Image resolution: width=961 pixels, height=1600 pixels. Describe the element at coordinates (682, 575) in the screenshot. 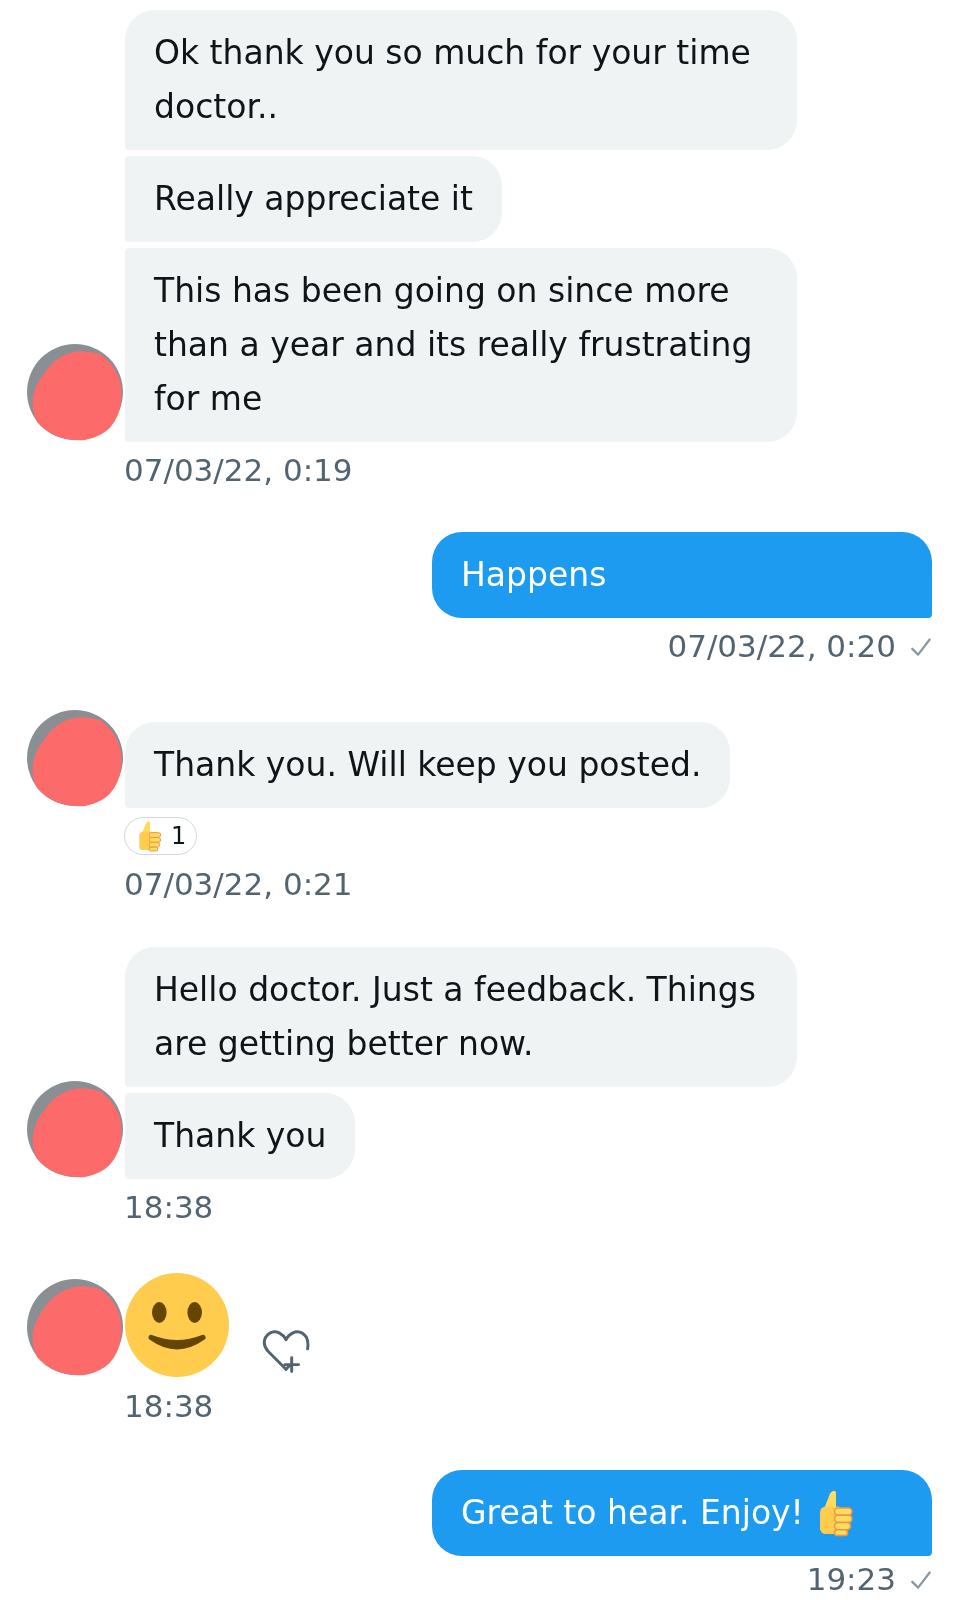

I see `message-bubble: Happens` at that location.